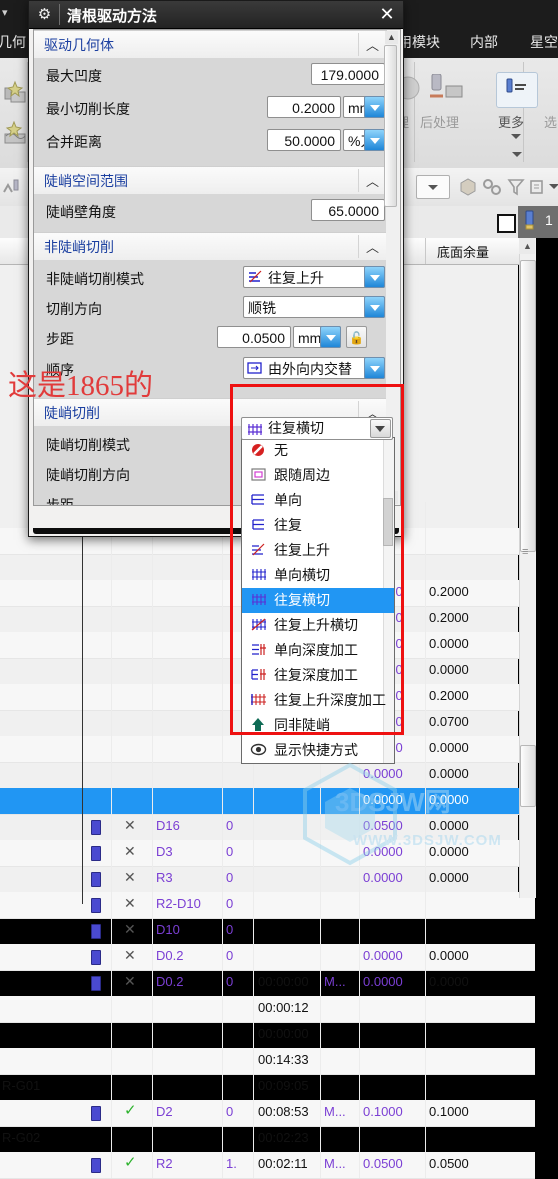 The width and height of the screenshot is (558, 1179). What do you see at coordinates (374, 107) in the screenshot?
I see `unit-dropdown-min-cut-length` at bounding box center [374, 107].